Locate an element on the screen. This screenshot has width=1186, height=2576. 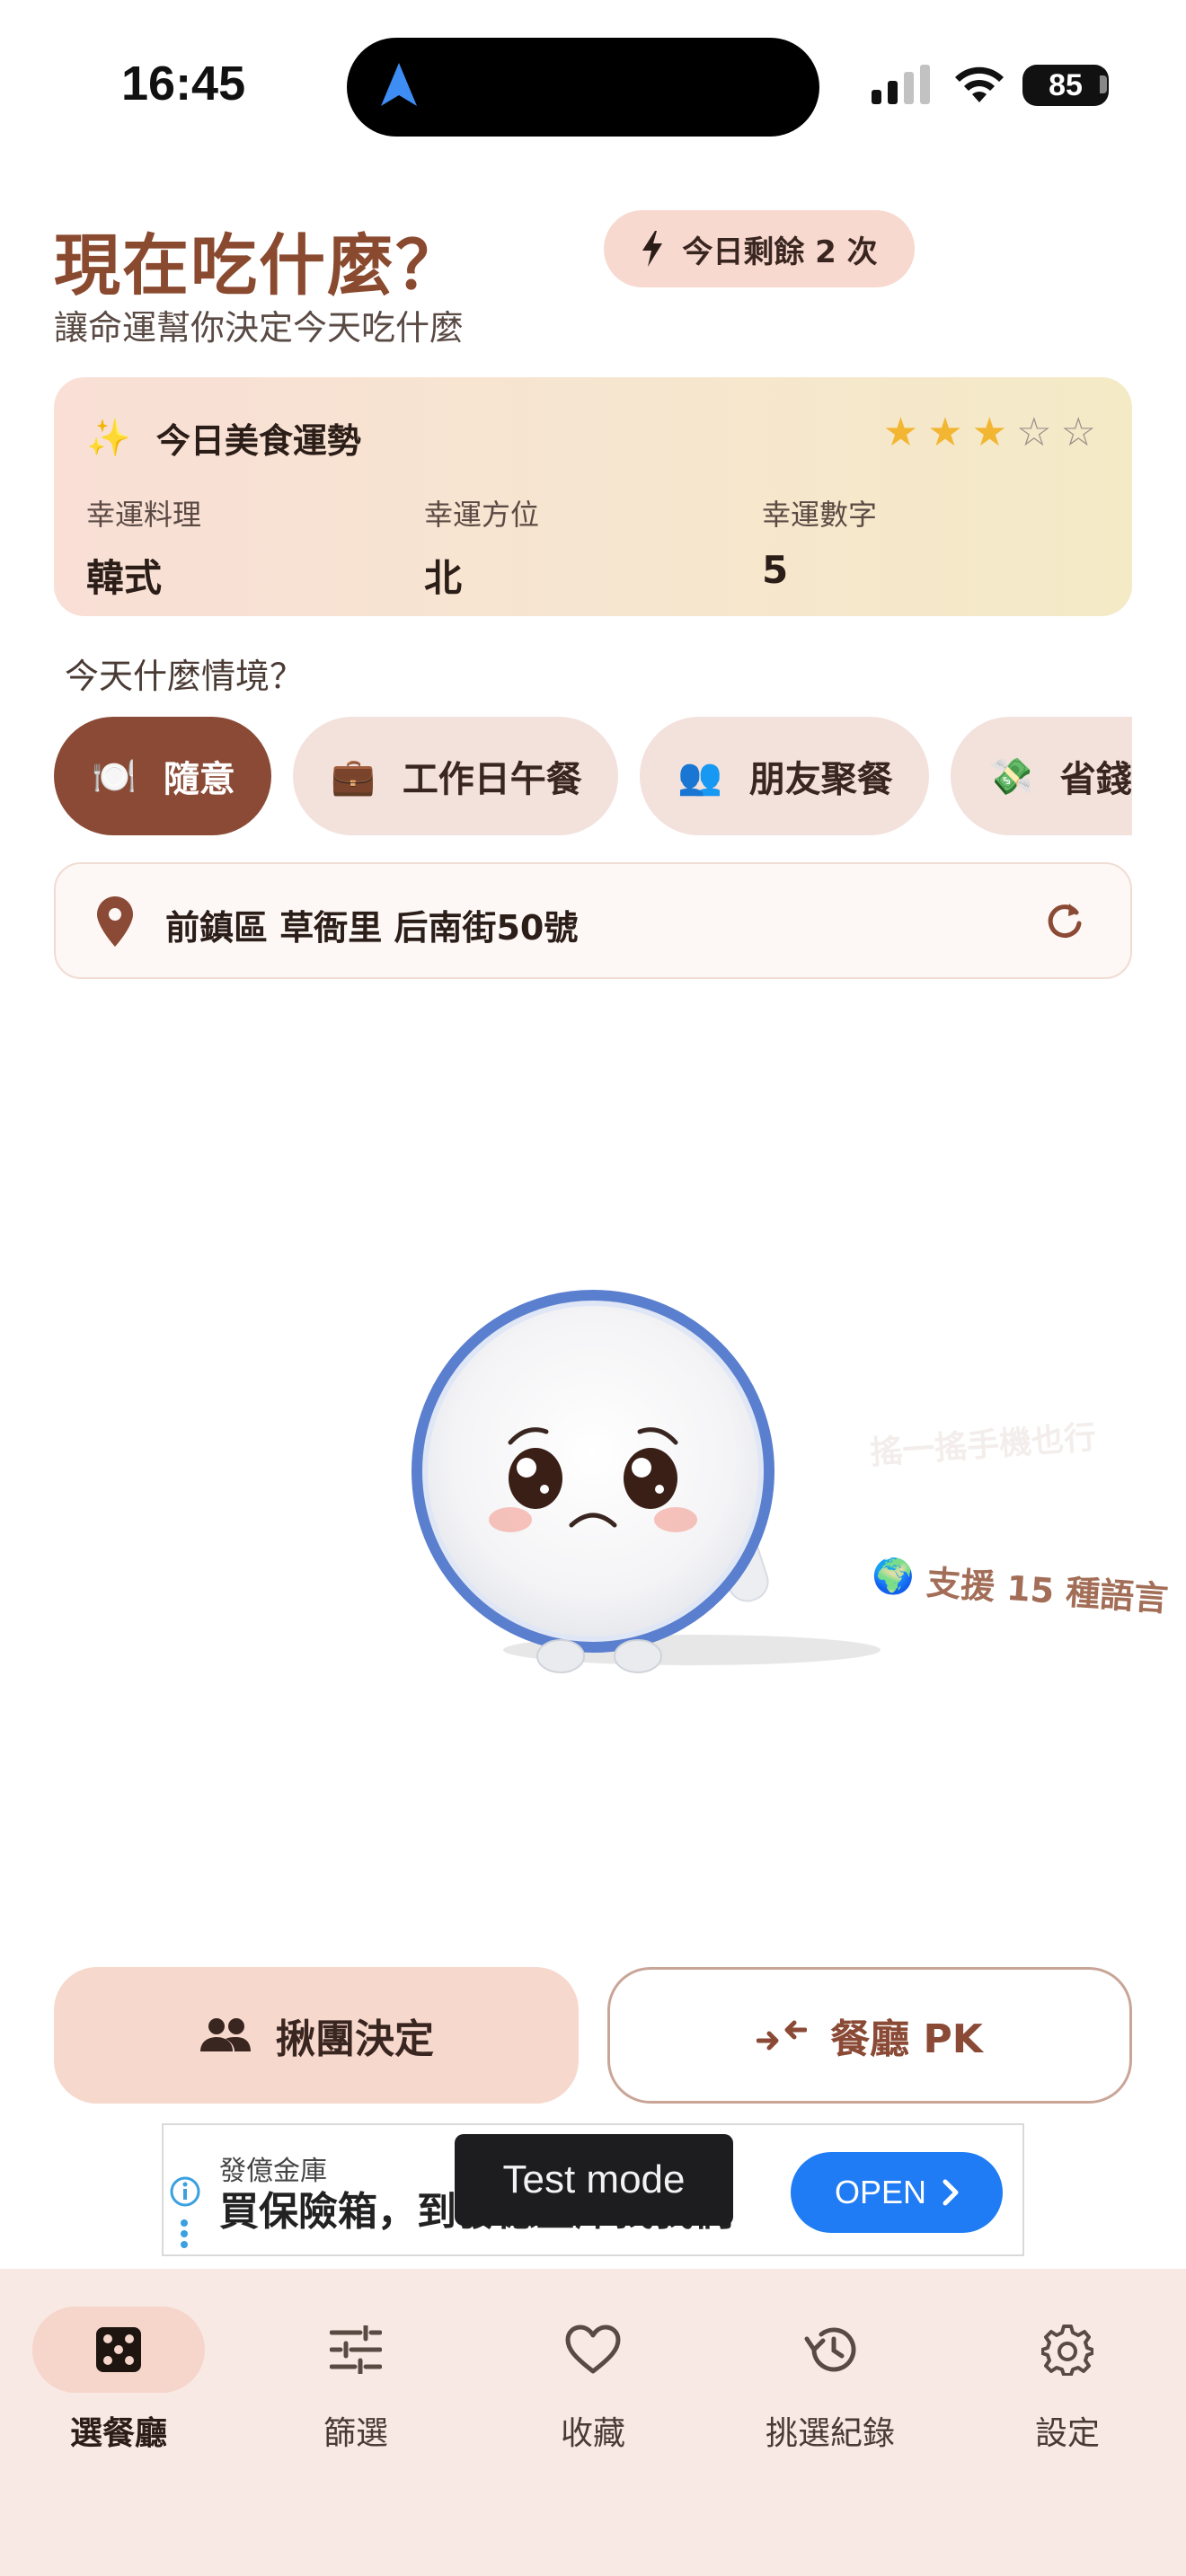
location-address: 前鎮區 草衙里 后南街50號 is located at coordinates (372, 928).